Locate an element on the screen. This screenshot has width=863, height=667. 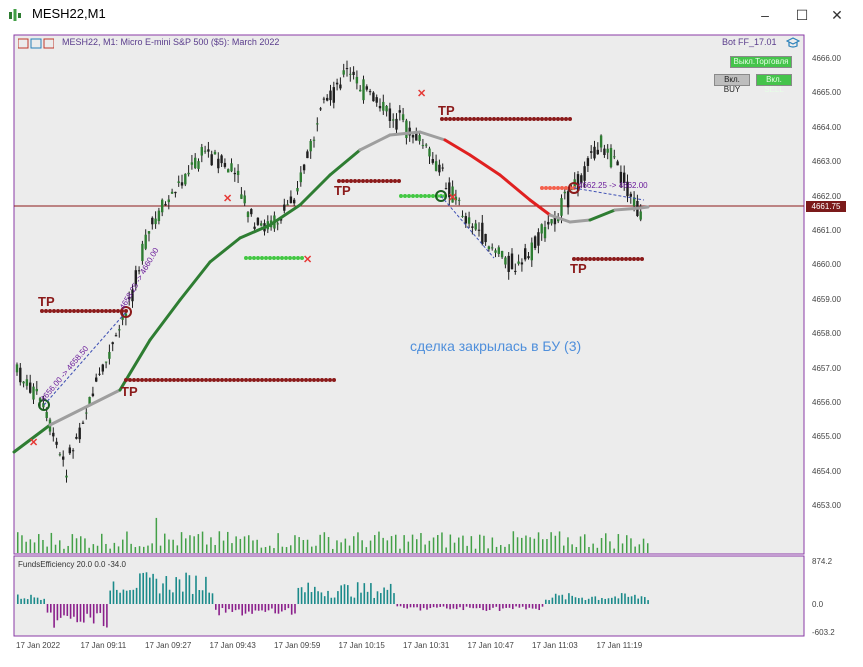
chart-type-icons is located at coordinates (36, 44).